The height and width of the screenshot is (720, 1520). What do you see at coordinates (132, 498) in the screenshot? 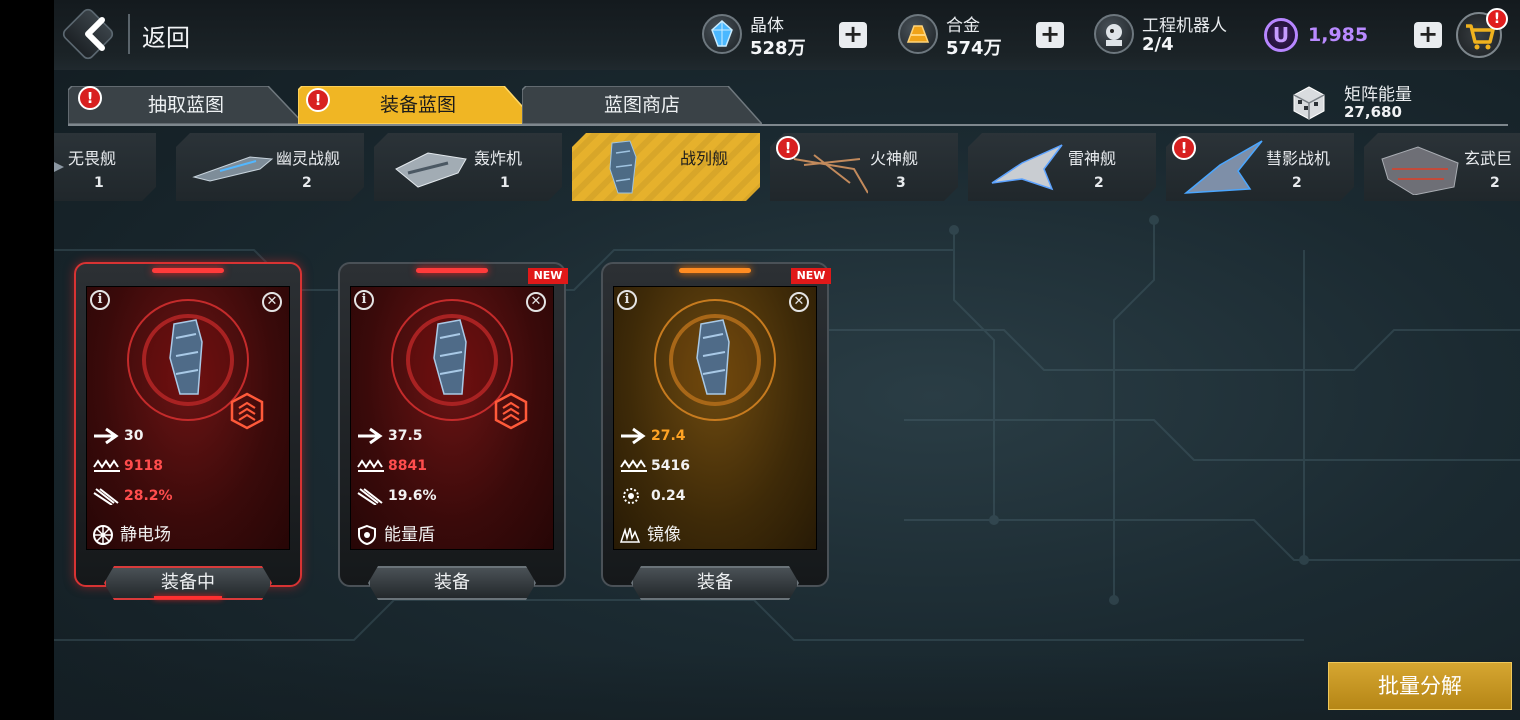
I see `stat-crit: 28.2%` at bounding box center [132, 498].